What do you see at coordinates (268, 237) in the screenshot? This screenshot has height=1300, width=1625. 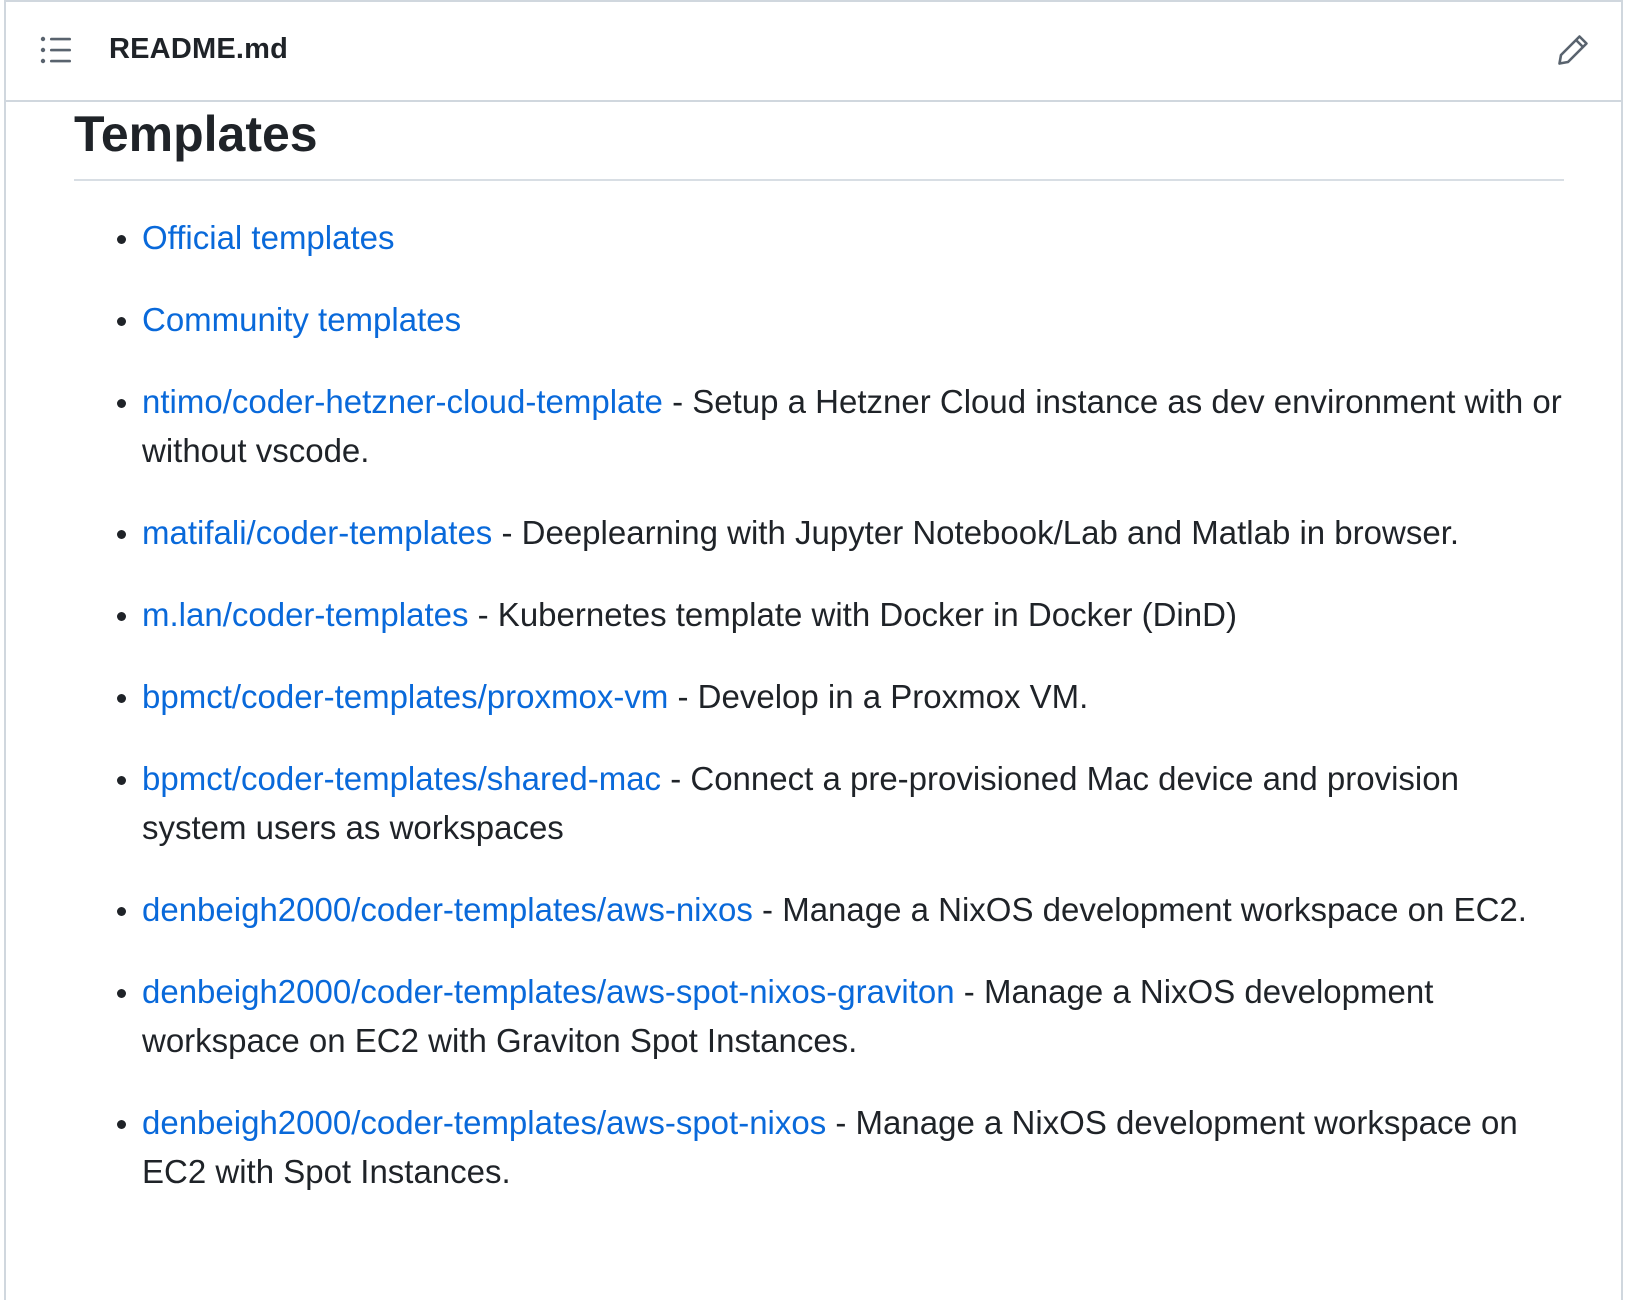 I see `template-link: Official templates` at bounding box center [268, 237].